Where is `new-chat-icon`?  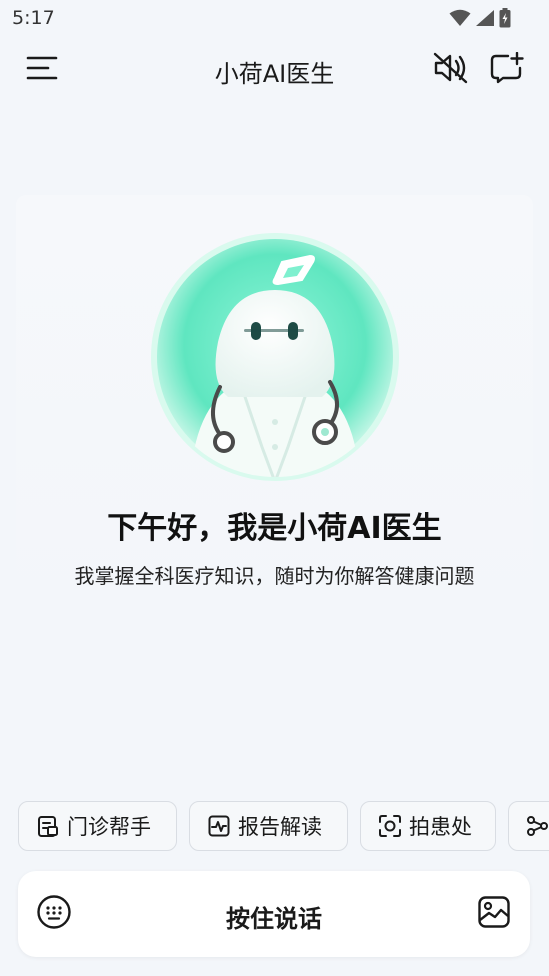 new-chat-icon is located at coordinates (507, 69).